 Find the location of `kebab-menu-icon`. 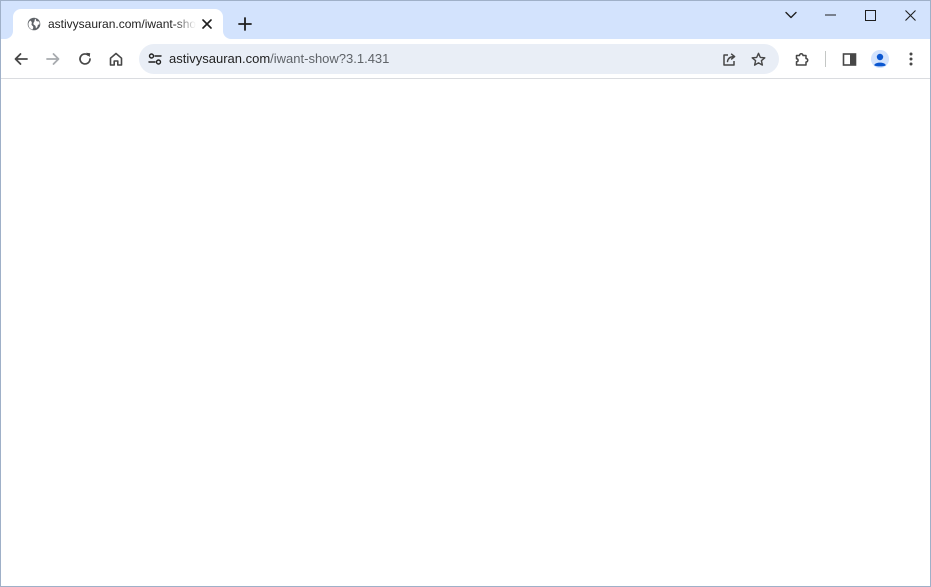

kebab-menu-icon is located at coordinates (911, 59).